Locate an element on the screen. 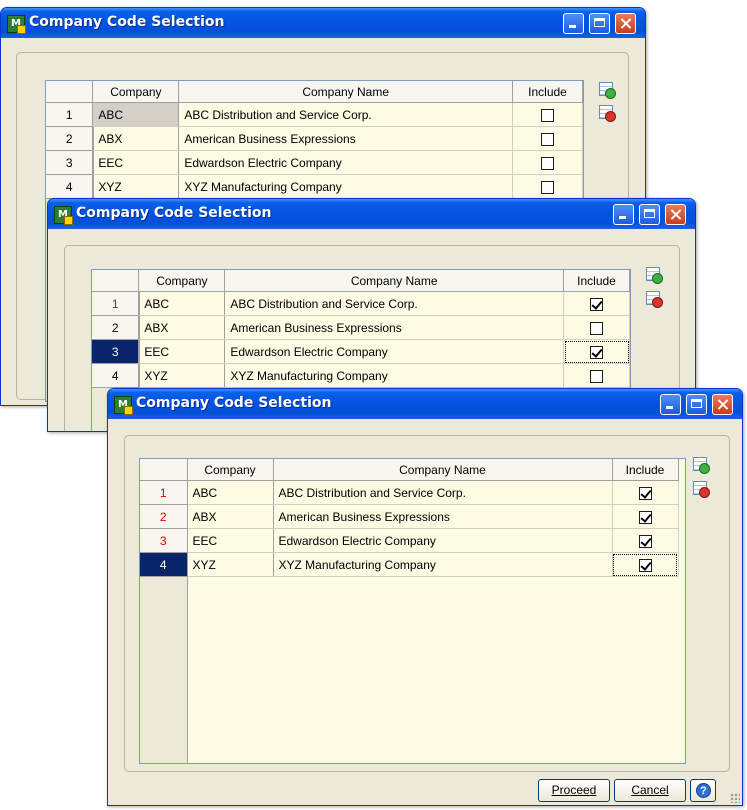  row-number: 3 is located at coordinates (116, 351).